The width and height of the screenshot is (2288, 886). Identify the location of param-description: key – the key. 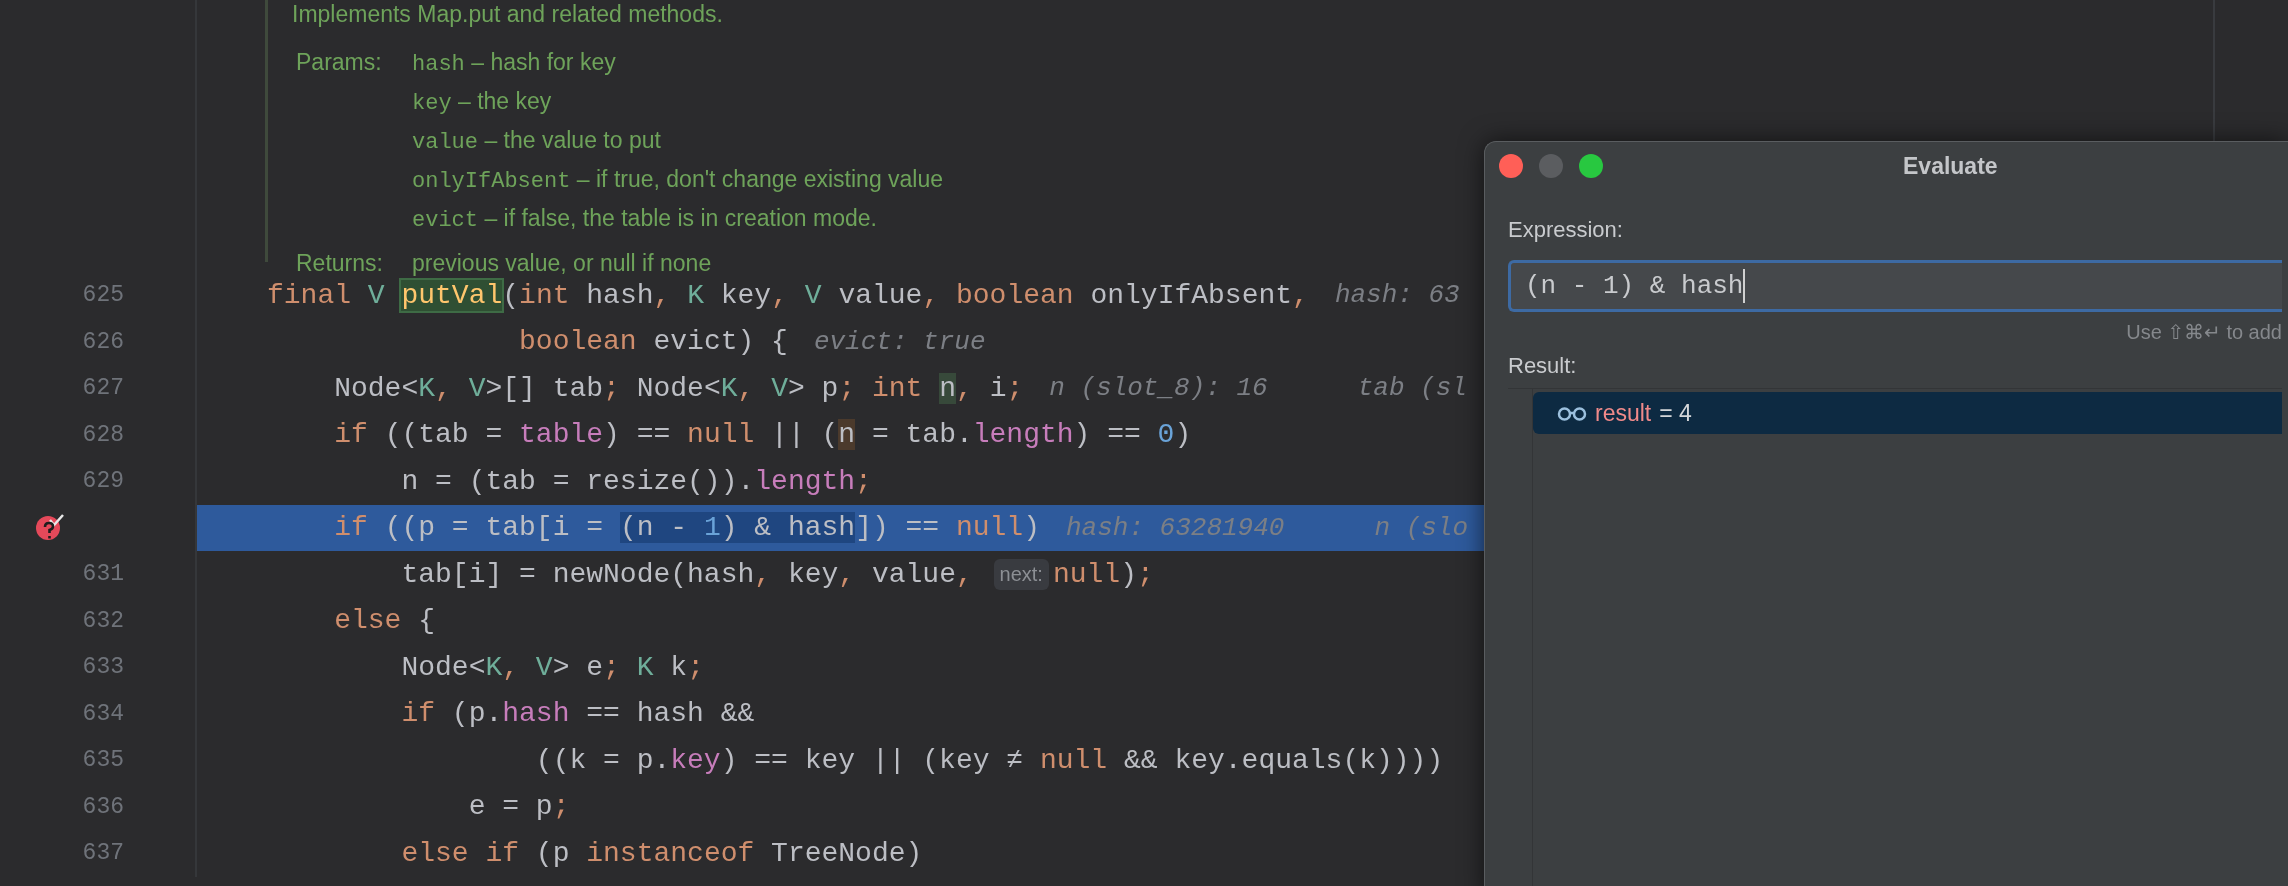
(482, 102).